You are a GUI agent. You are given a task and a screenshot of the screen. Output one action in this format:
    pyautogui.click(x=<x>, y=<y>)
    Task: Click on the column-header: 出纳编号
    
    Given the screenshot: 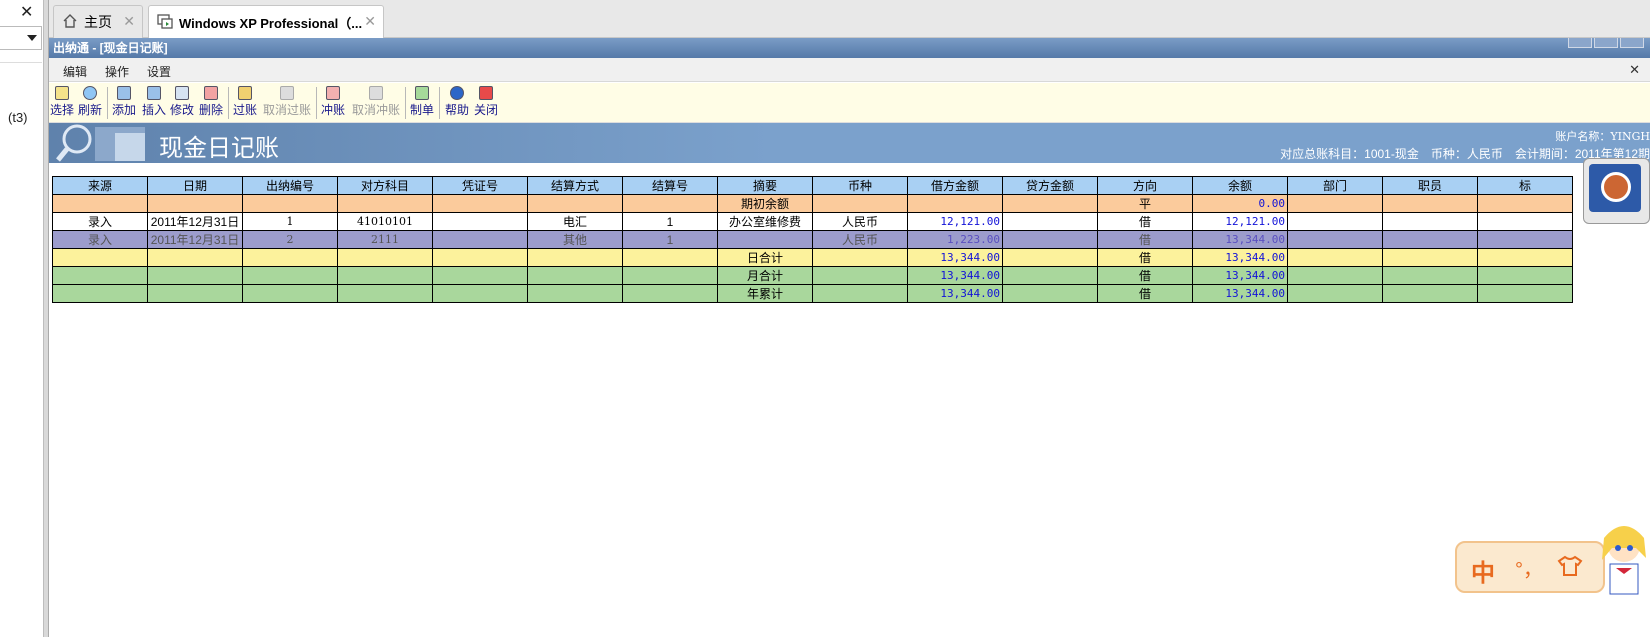 What is the action you would take?
    pyautogui.click(x=290, y=185)
    